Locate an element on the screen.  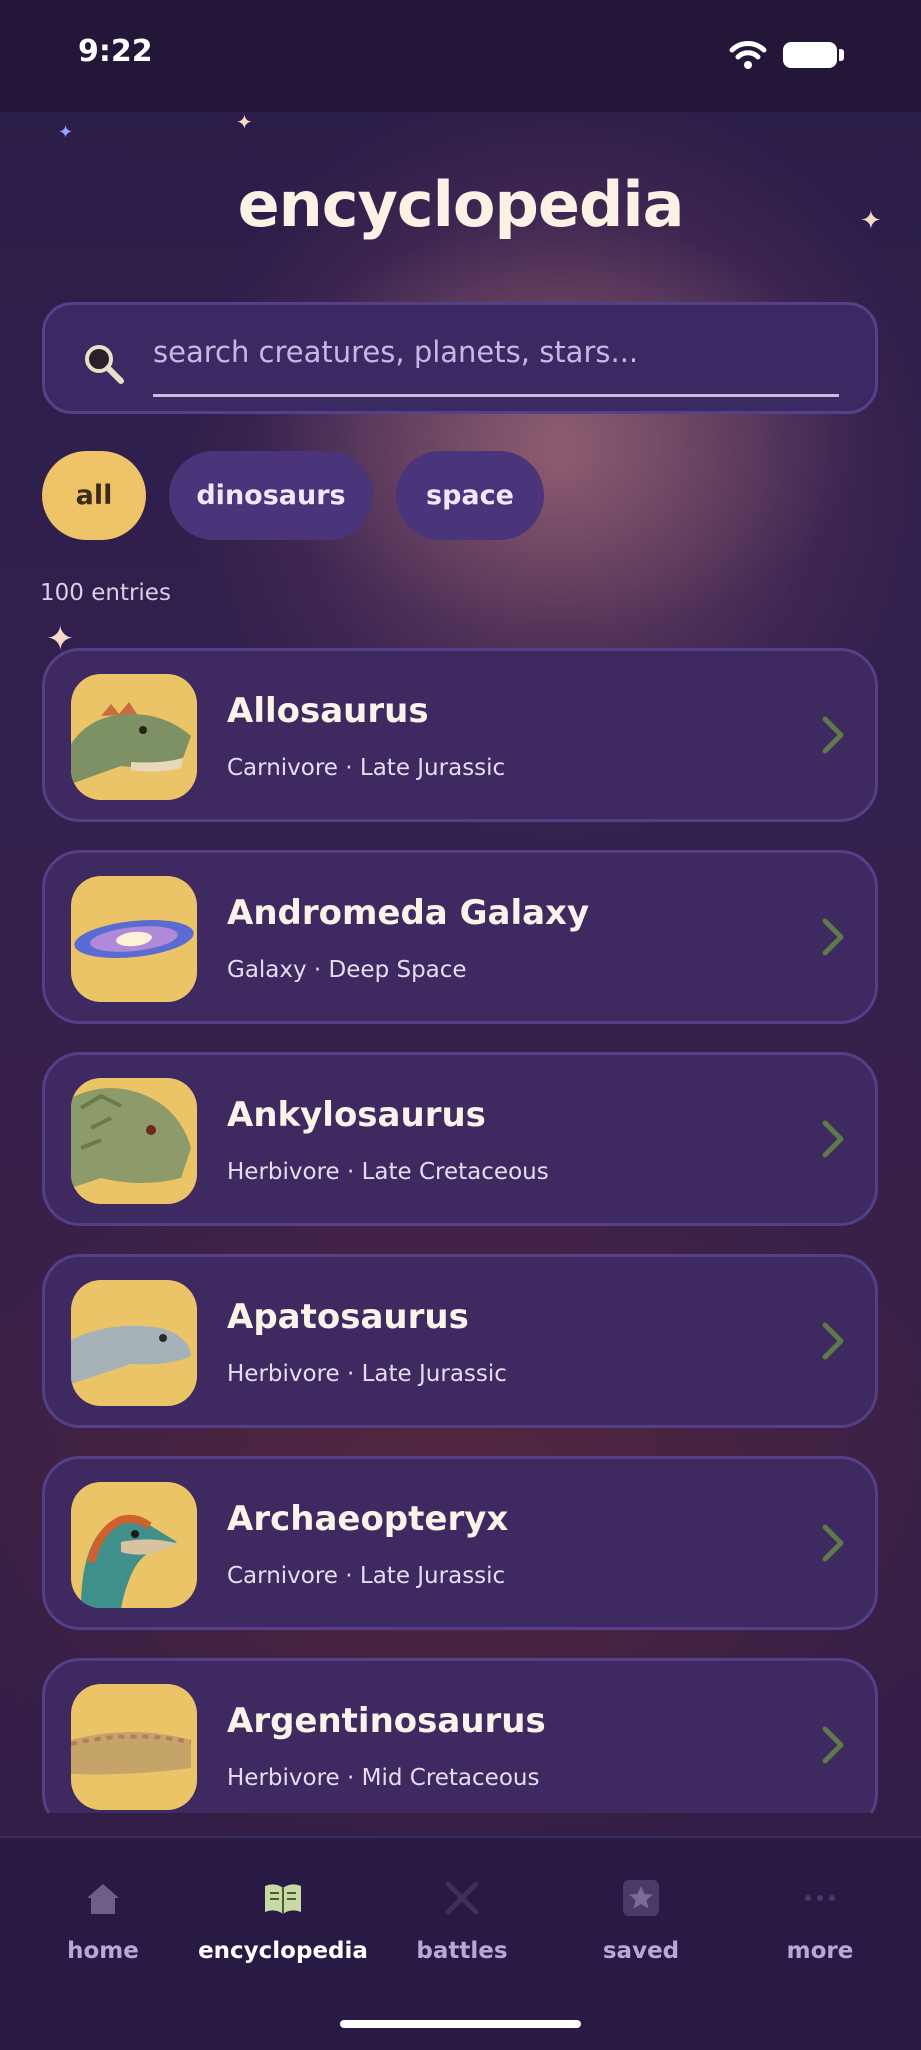
entry-subtitle: Galaxy · Deep Space is located at coordinates (347, 970).